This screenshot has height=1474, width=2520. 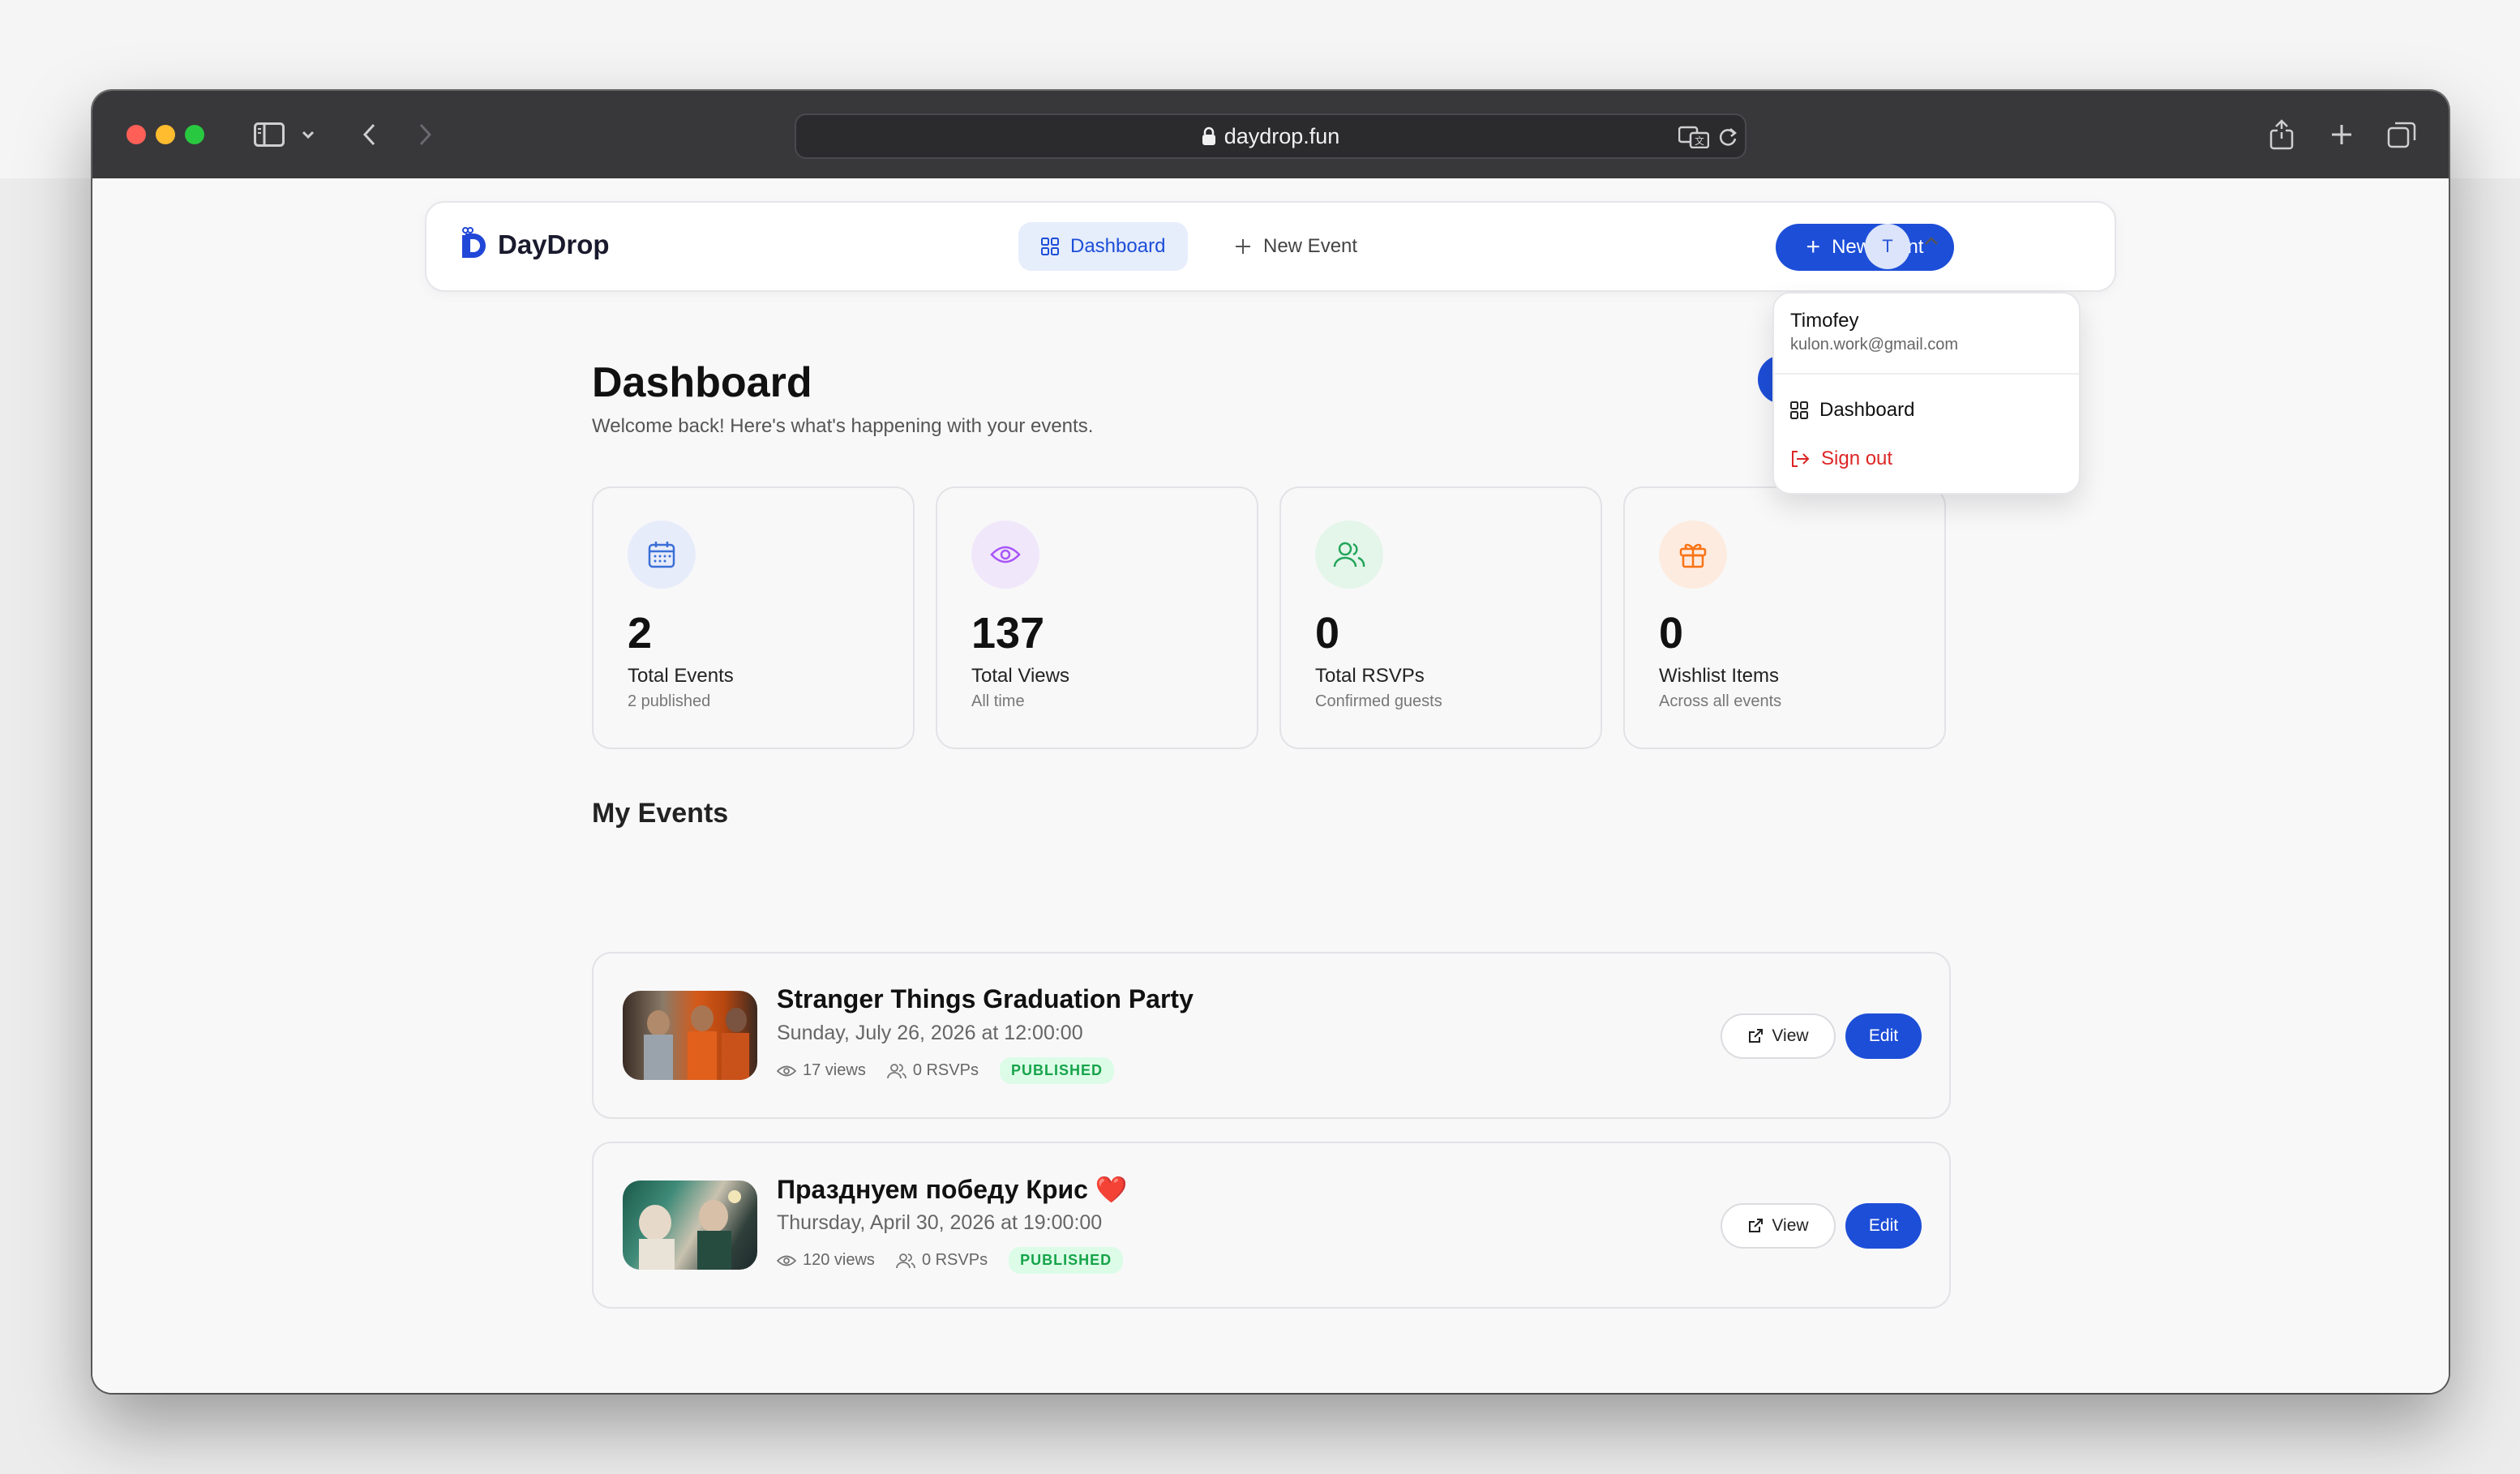 What do you see at coordinates (1694, 137) in the screenshot?
I see `translate-icon: 文` at bounding box center [1694, 137].